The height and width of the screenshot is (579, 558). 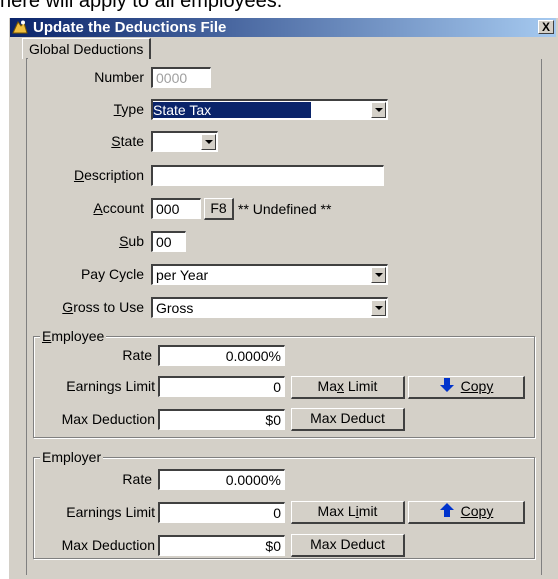 I want to click on employee-rate-label: Rate, so click(x=137, y=355).